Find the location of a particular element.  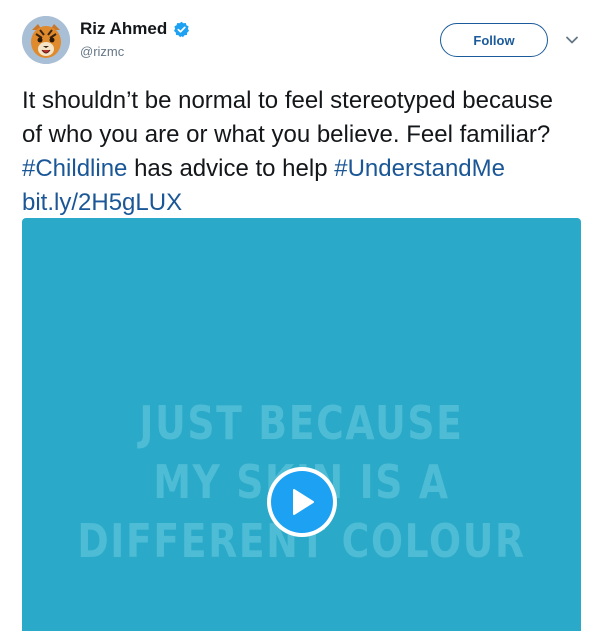

video-text-line: JUST BECAUSE is located at coordinates (301, 423).